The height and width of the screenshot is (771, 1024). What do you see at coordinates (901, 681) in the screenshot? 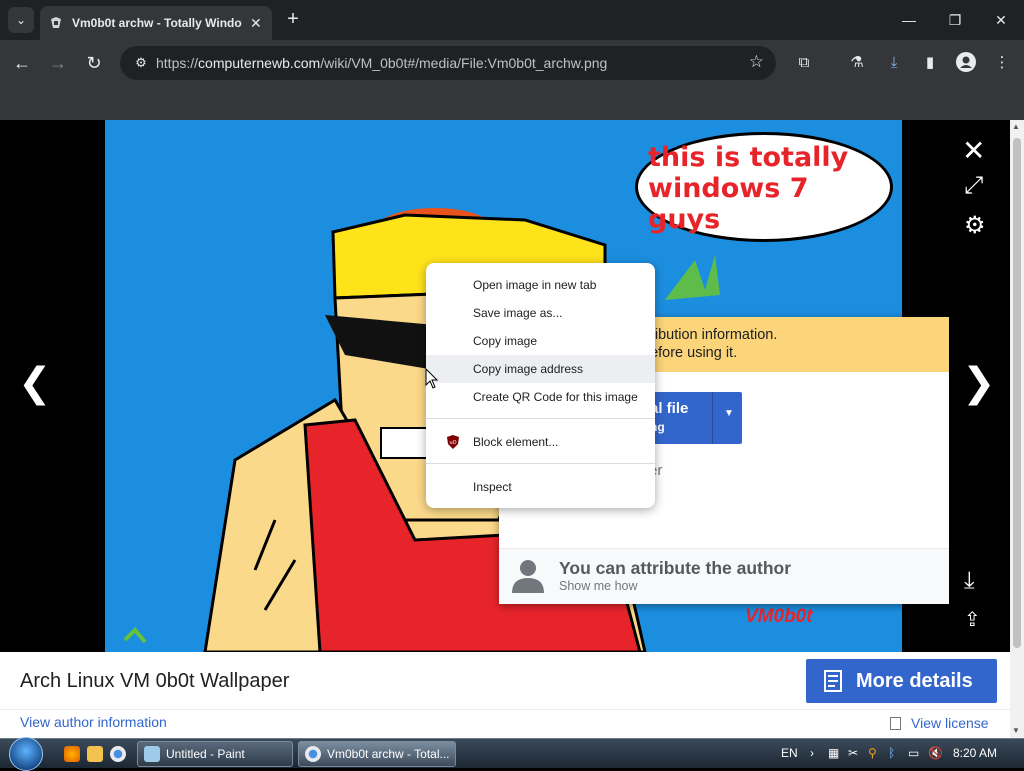
I see `more-details-button: More details` at bounding box center [901, 681].